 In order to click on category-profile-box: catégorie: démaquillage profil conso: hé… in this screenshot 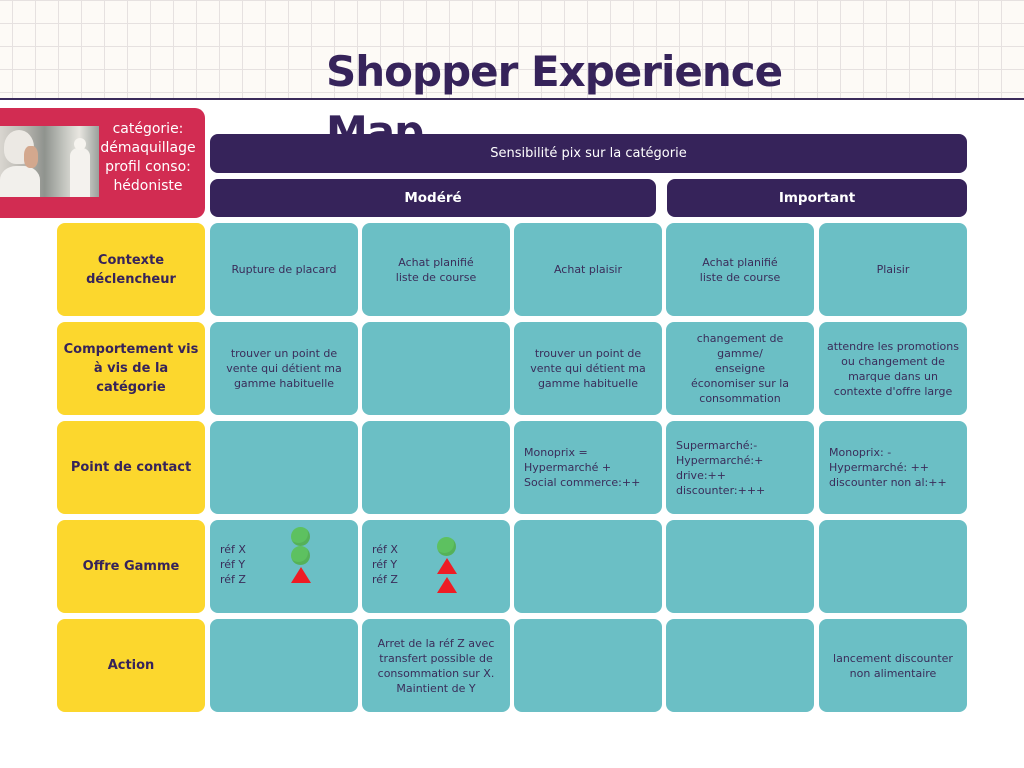, I will do `click(102, 163)`.